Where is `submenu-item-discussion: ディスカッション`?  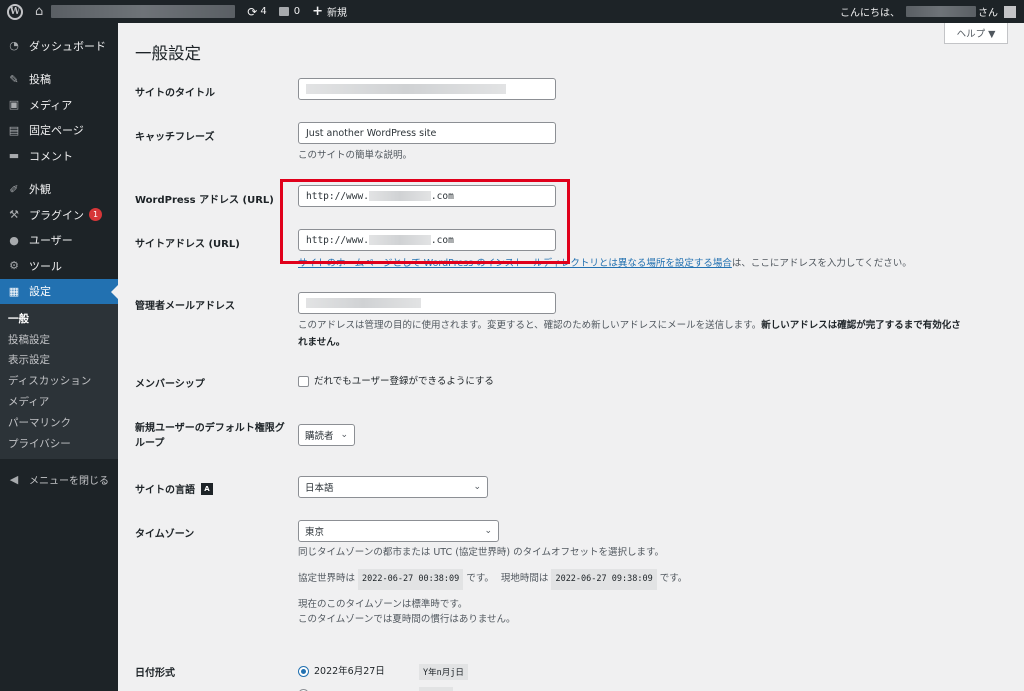 submenu-item-discussion: ディスカッション is located at coordinates (59, 380).